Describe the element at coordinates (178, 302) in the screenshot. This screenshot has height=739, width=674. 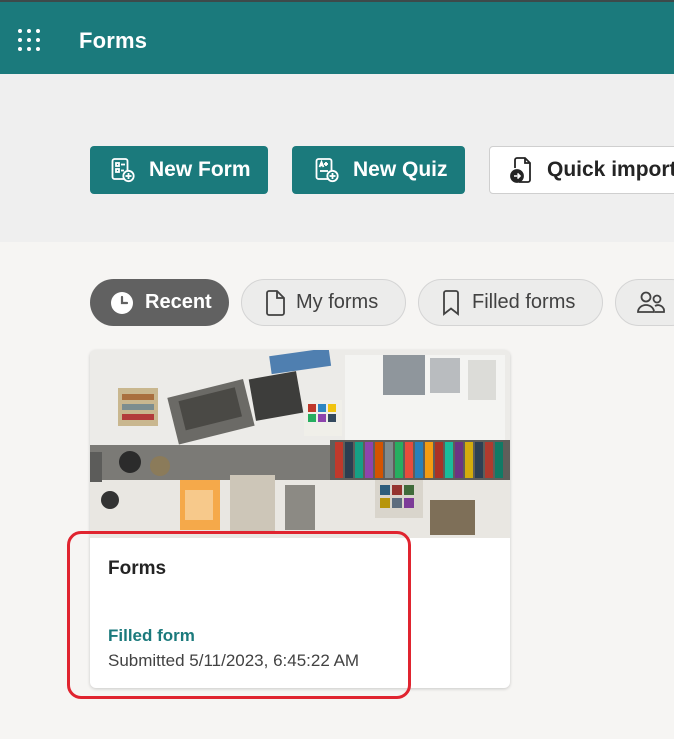
I see `filter-recent-label: Recent` at that location.